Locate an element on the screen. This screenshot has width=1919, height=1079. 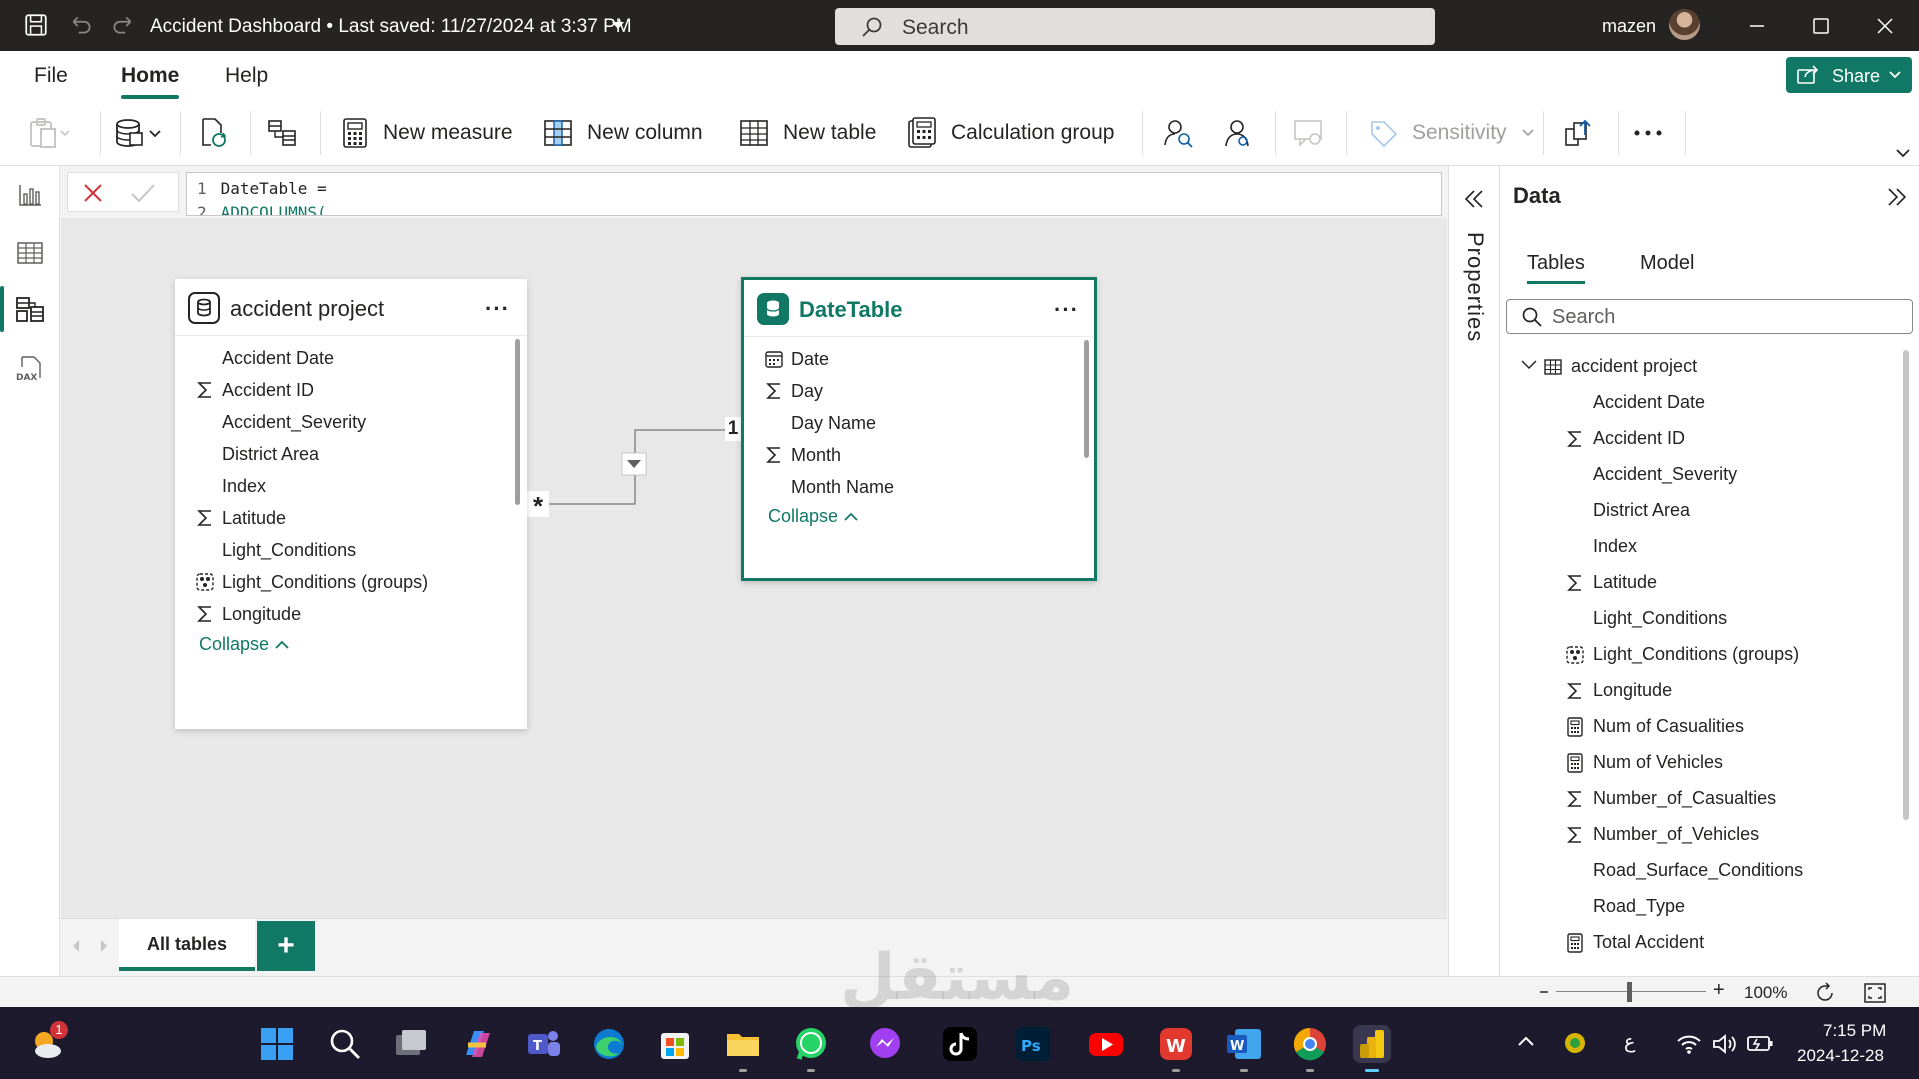
avatar is located at coordinates (1684, 24).